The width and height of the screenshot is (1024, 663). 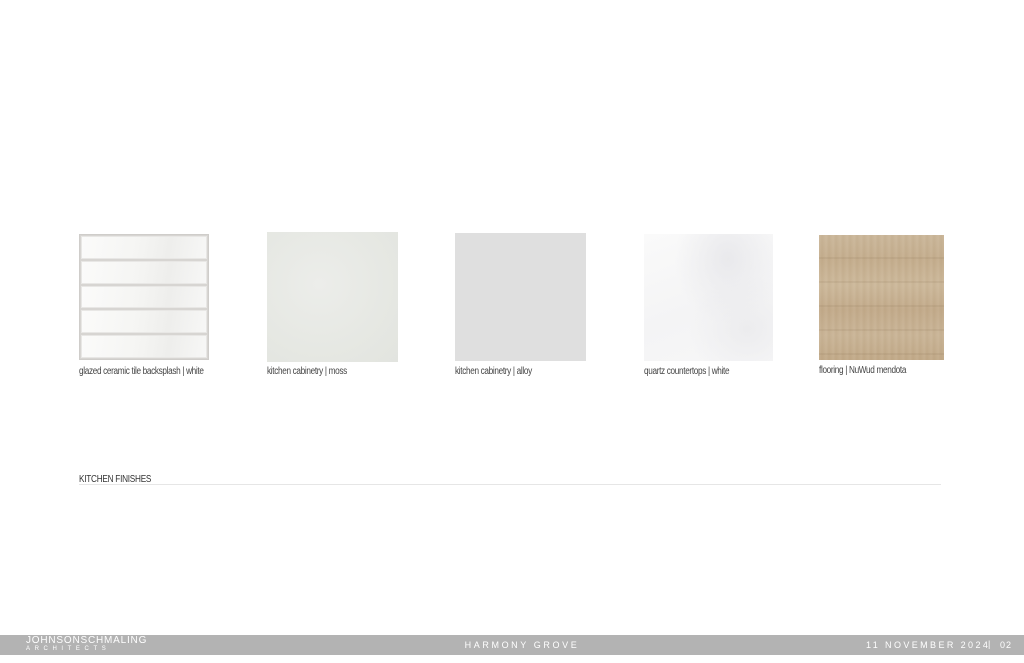 What do you see at coordinates (493, 371) in the screenshot?
I see `swatch-caption: kitchen cabinetry | alloy` at bounding box center [493, 371].